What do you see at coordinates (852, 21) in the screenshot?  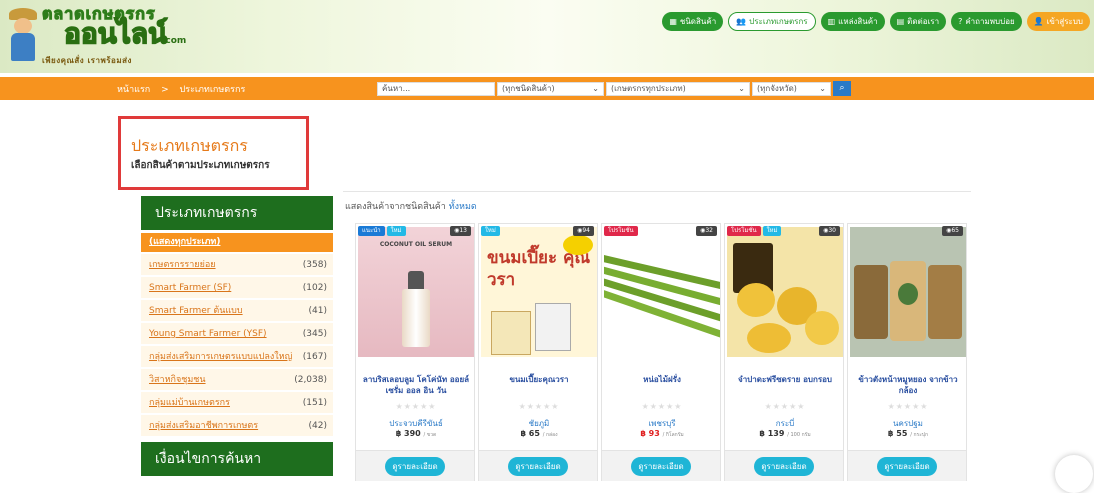 I see `nav-source-button: ▥ แหล่งสินค้า` at bounding box center [852, 21].